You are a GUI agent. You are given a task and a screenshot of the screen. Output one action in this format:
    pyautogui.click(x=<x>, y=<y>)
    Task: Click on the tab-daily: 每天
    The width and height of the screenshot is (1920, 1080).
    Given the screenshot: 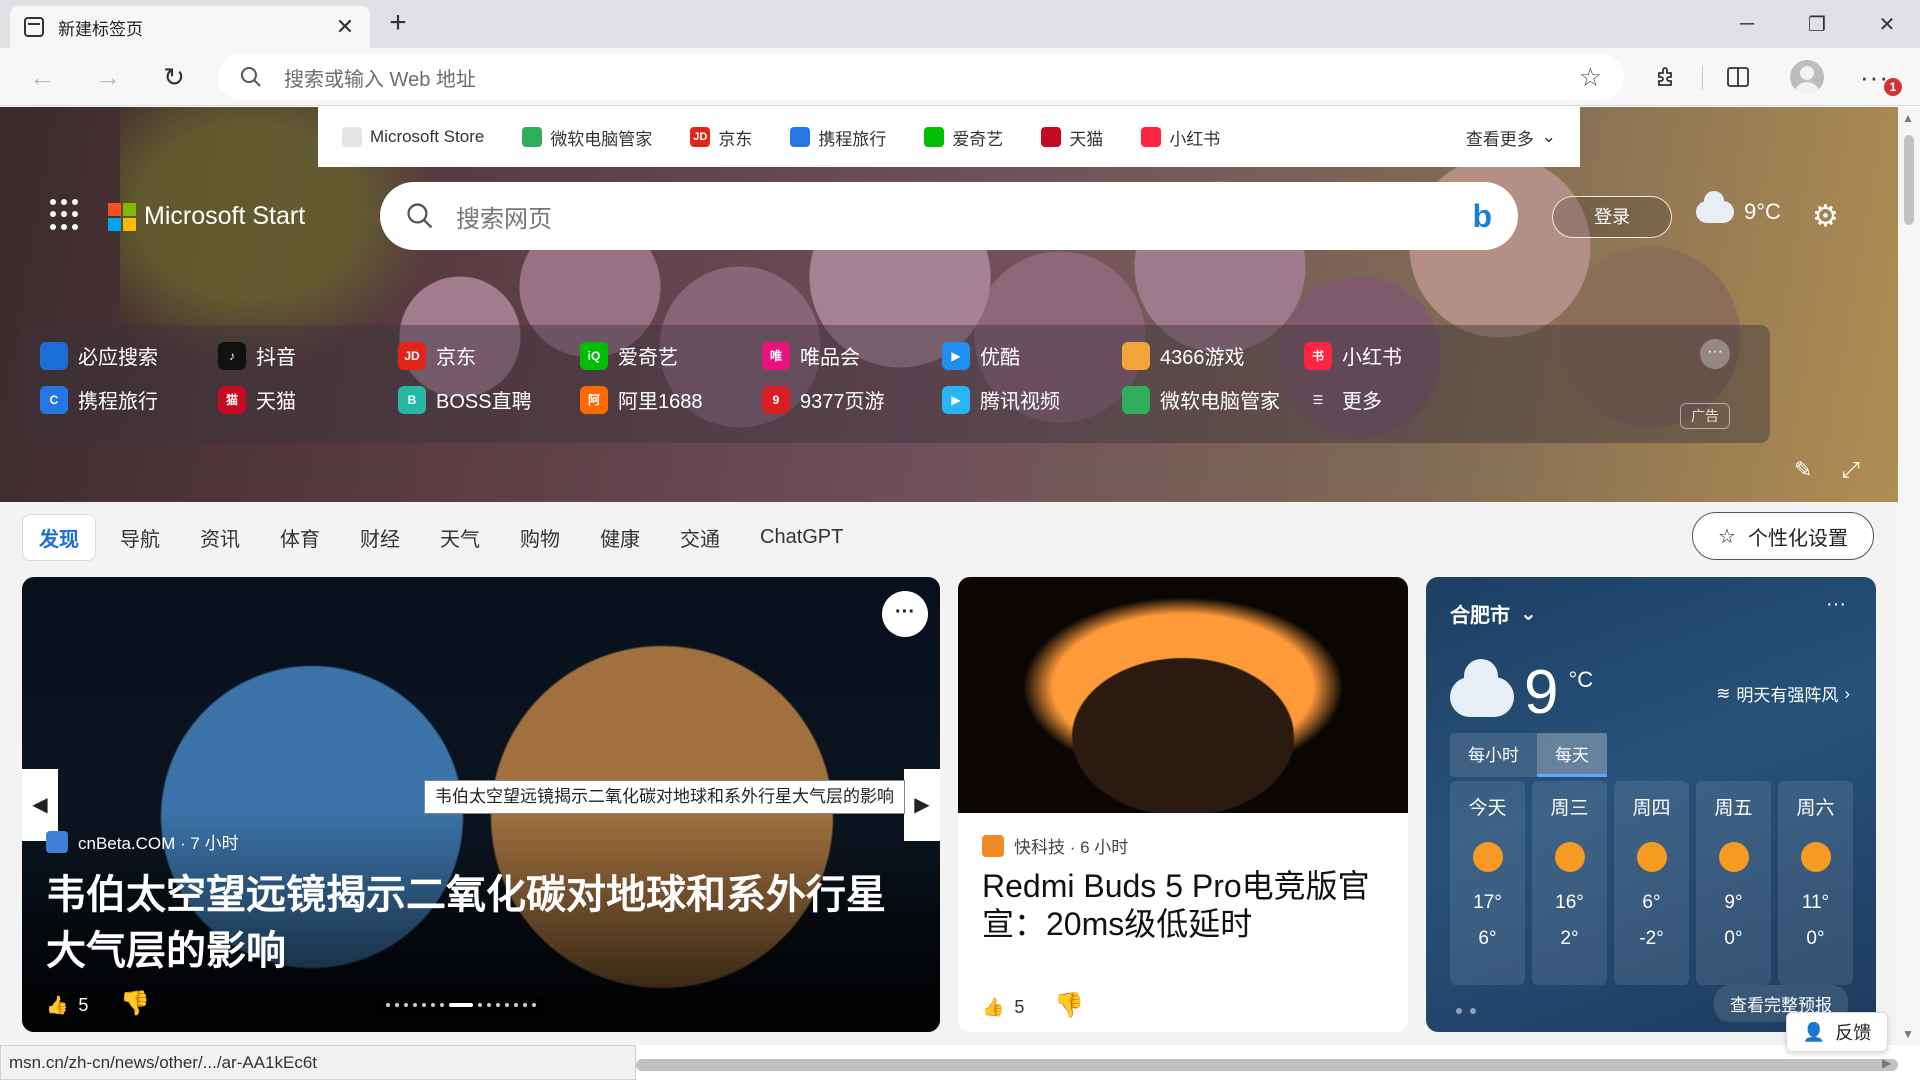 What is the action you would take?
    pyautogui.click(x=1572, y=755)
    